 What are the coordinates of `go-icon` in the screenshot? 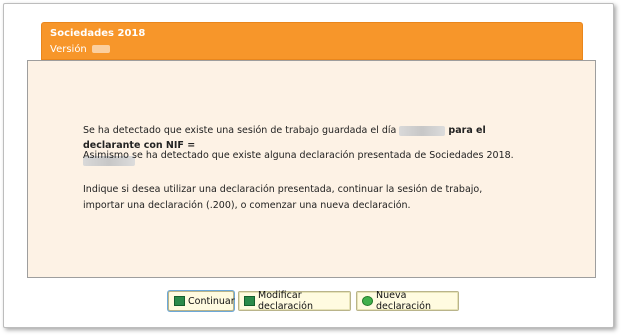 It's located at (367, 301).